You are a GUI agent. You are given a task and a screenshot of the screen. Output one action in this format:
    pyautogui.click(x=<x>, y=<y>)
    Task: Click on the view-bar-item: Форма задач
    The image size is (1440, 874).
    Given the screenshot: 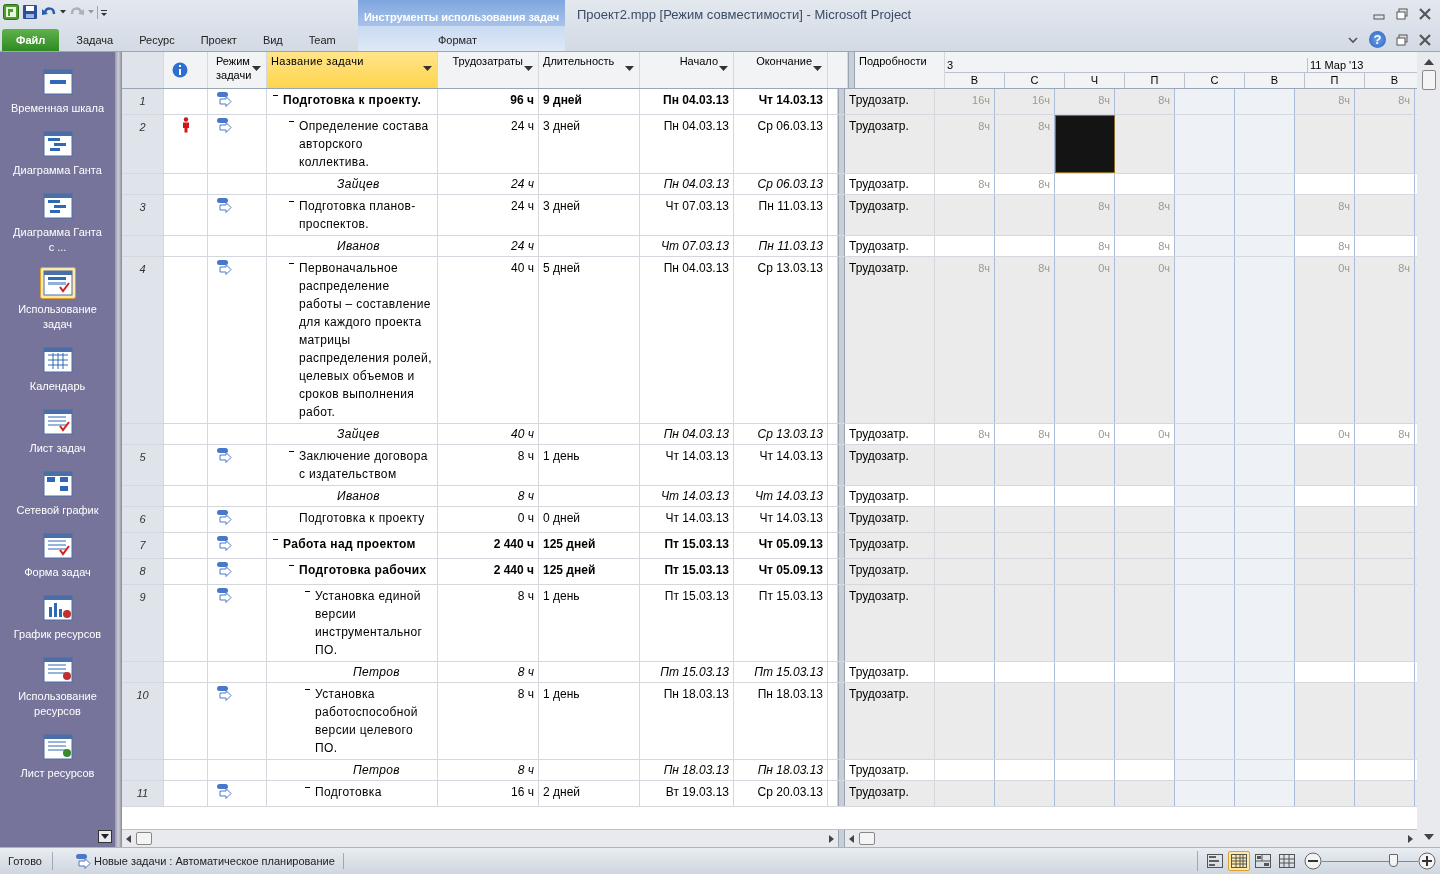 What is the action you would take?
    pyautogui.click(x=57, y=555)
    